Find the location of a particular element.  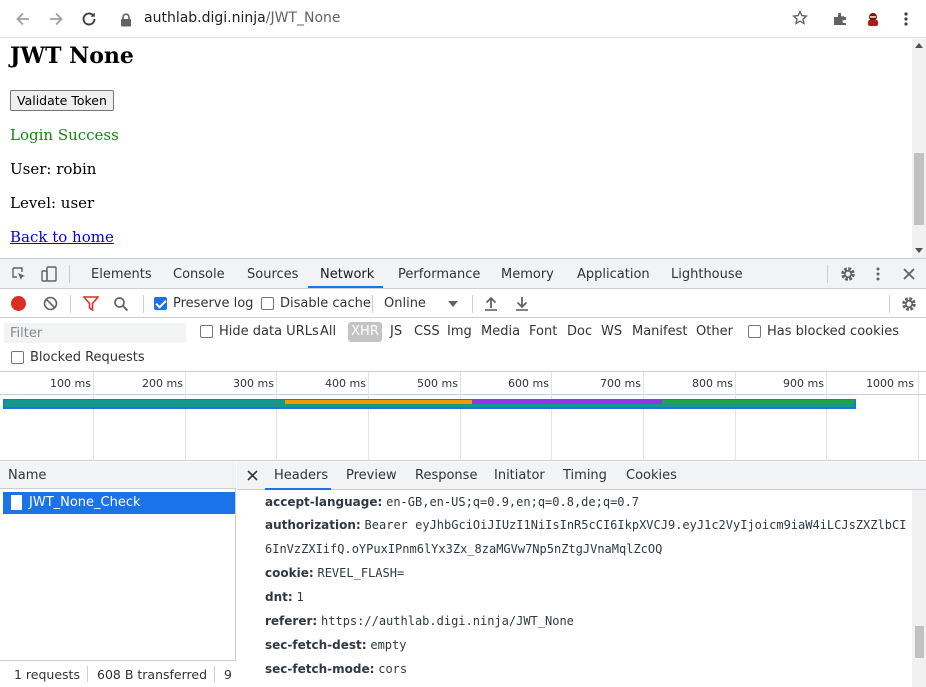

import-har-icon is located at coordinates (491, 304).